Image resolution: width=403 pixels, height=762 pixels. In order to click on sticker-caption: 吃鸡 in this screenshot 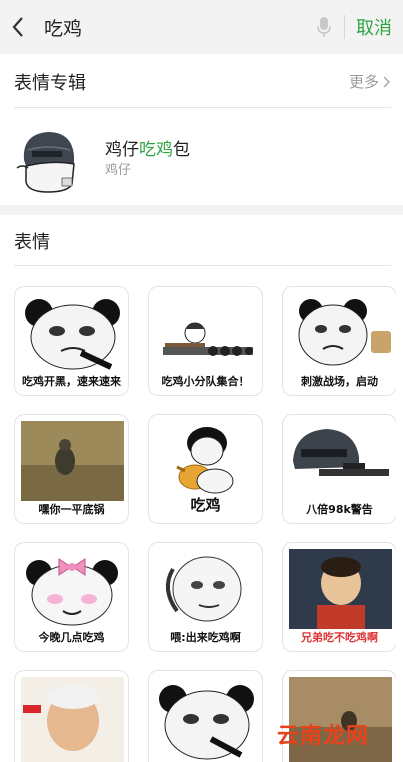, I will do `click(205, 505)`.